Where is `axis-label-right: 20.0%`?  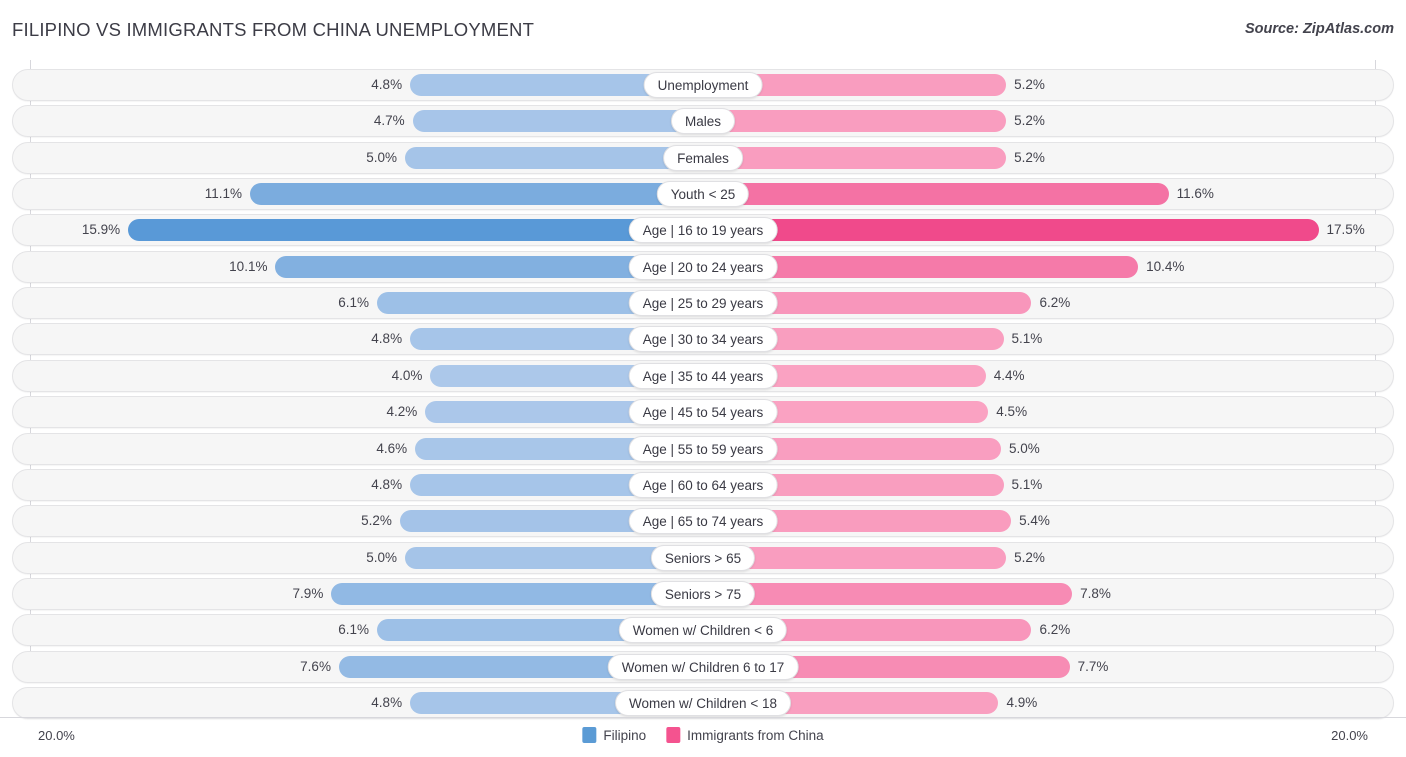
axis-label-right: 20.0% is located at coordinates (1349, 735).